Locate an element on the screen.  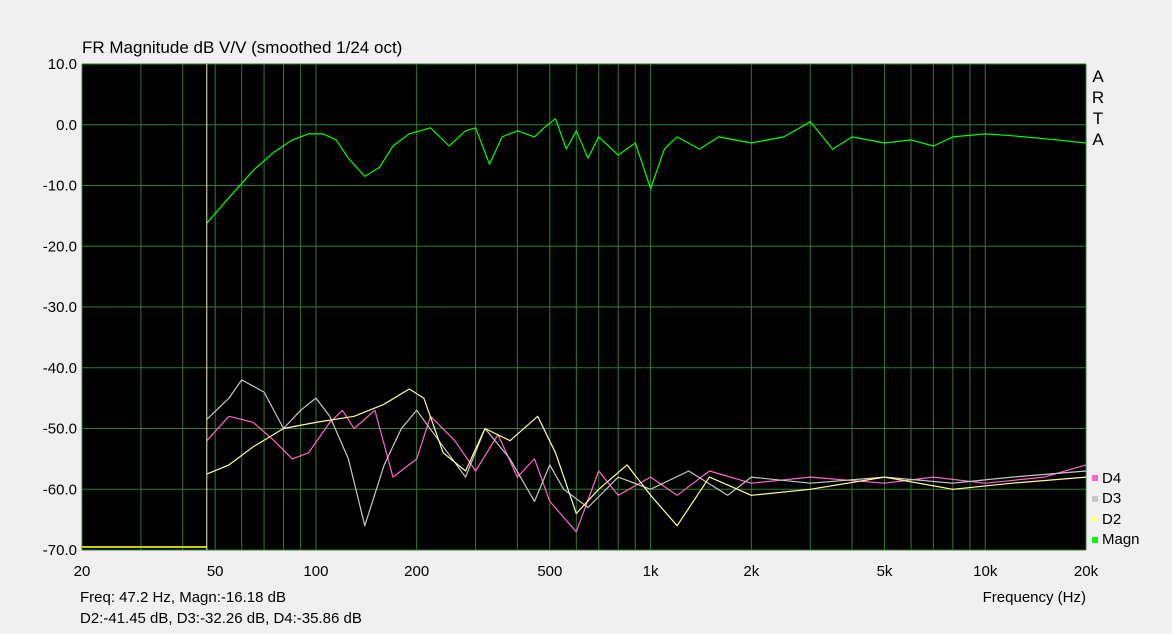
x-tick-label: 200 is located at coordinates (416, 571).